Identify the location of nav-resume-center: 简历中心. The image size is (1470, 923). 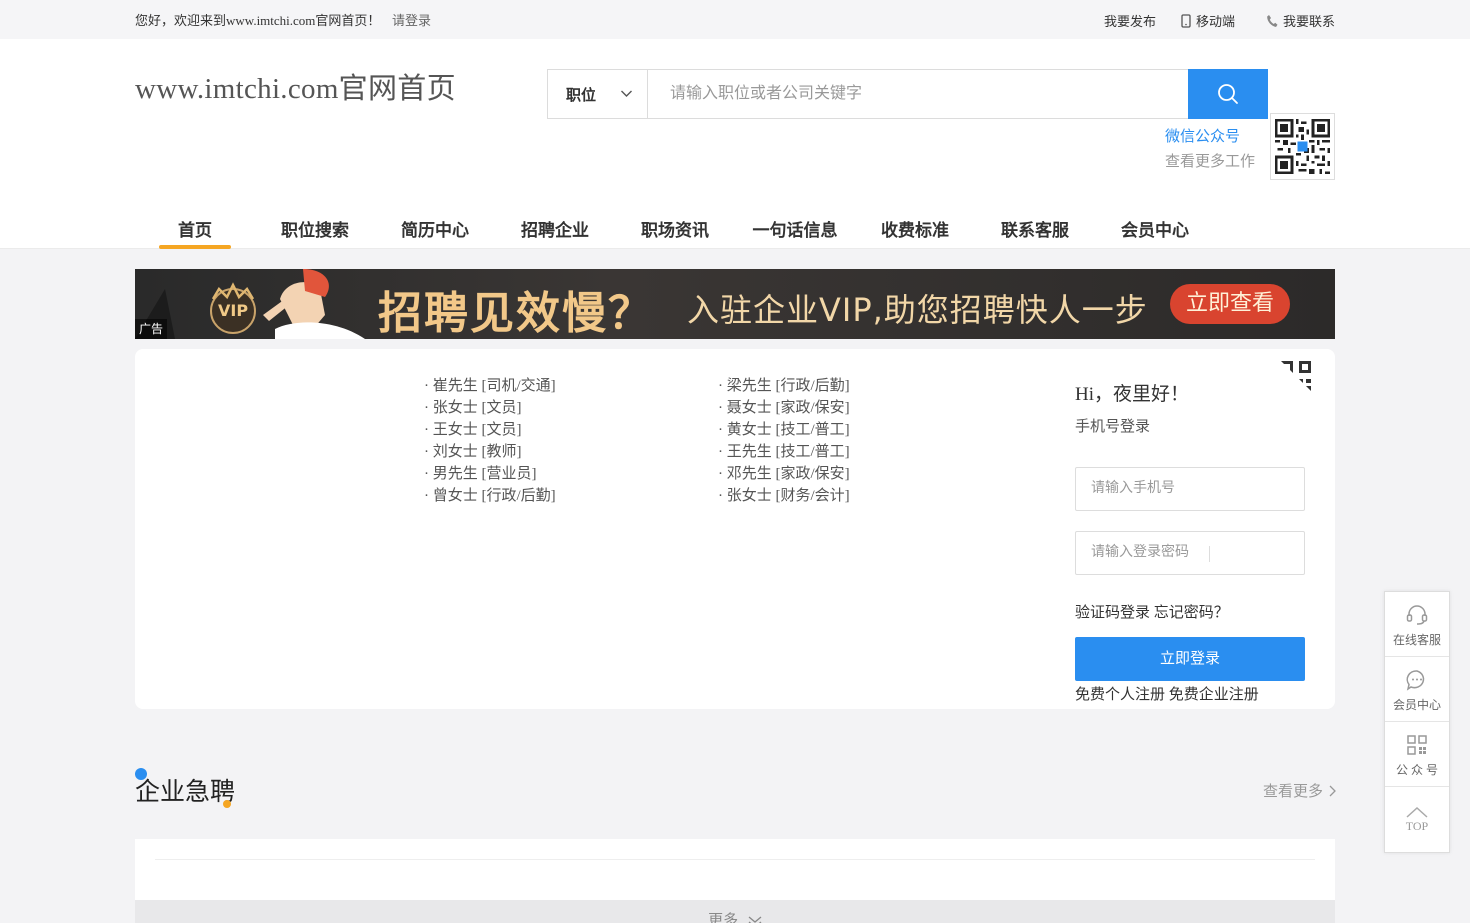
(435, 227).